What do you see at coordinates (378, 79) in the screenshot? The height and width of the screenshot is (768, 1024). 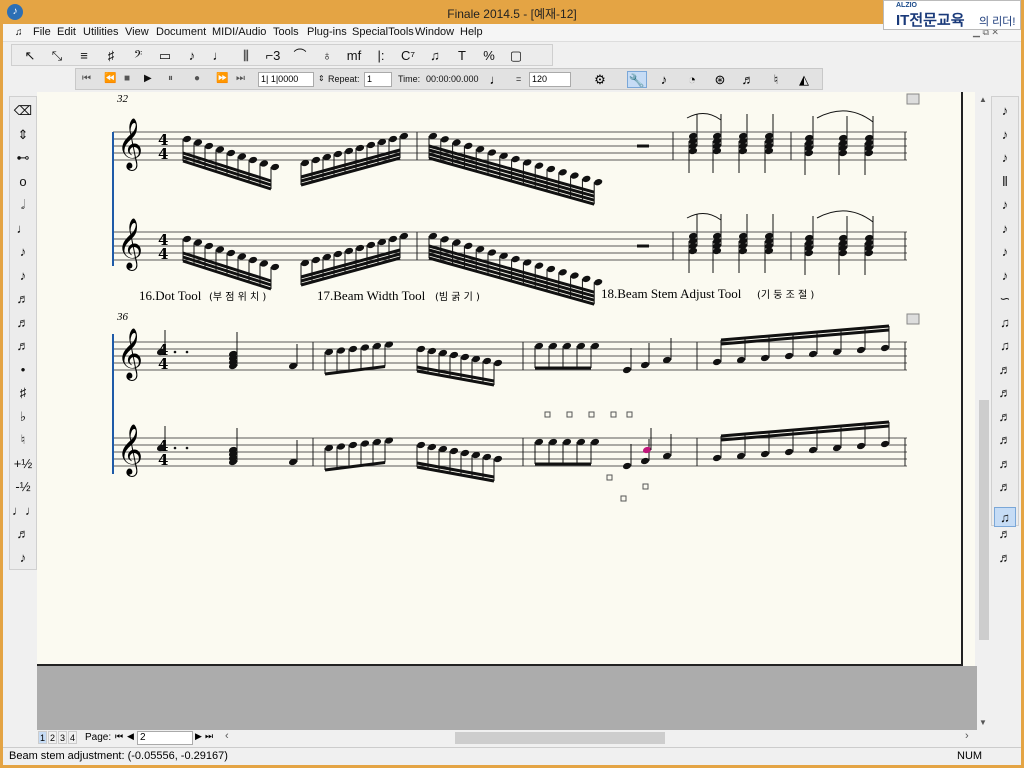 I see `repeat-select: 1` at bounding box center [378, 79].